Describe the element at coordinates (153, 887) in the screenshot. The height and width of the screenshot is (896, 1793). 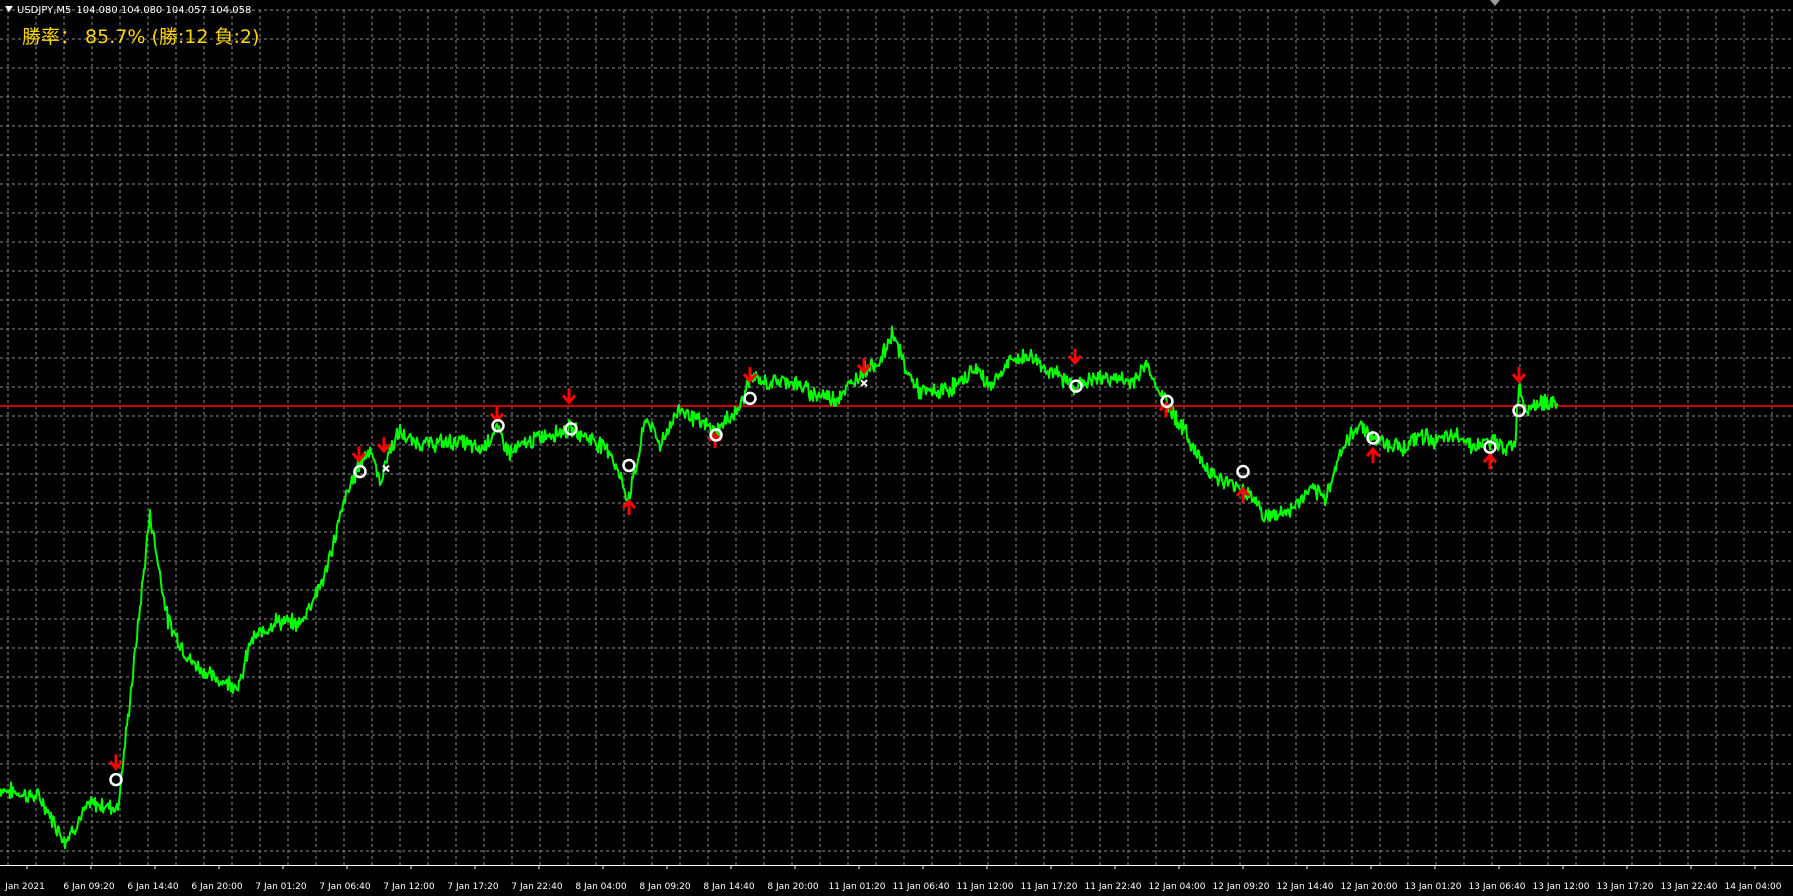
I see `x-tick-label: 6 Jan 14:40` at that location.